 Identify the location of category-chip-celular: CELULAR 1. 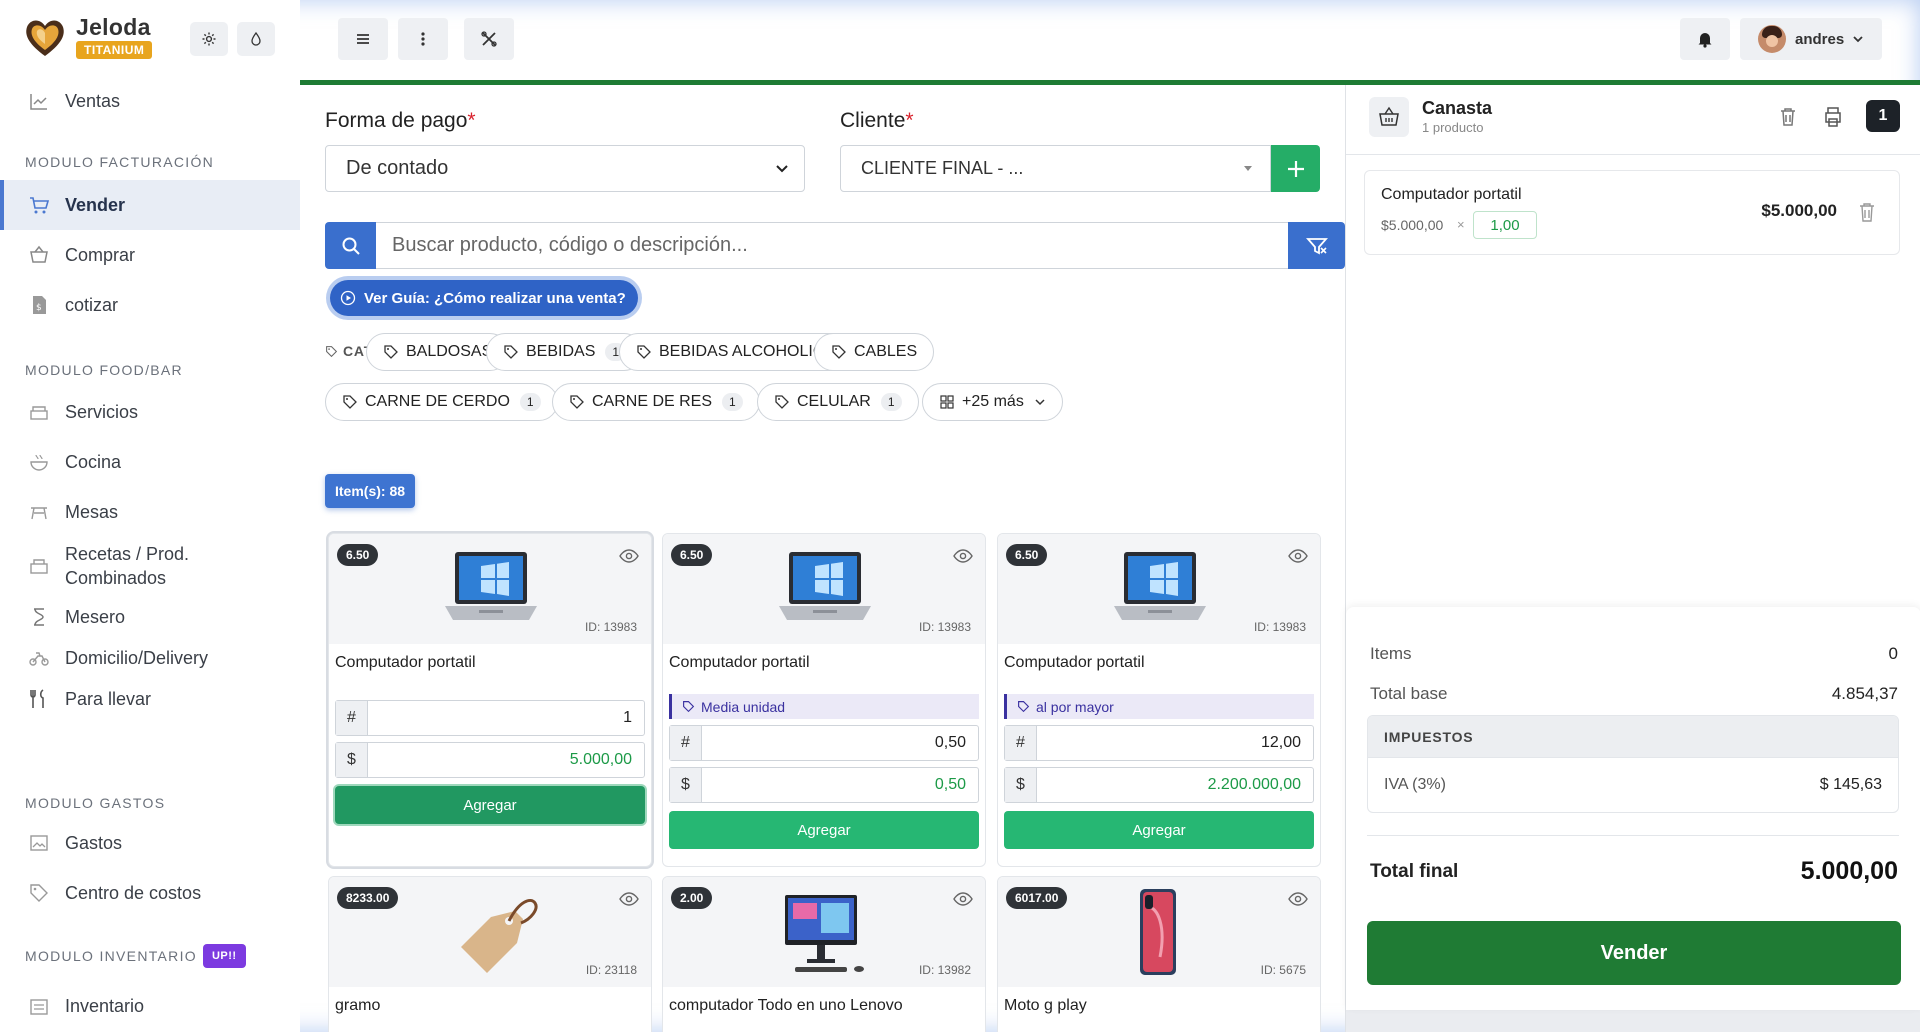
(838, 402).